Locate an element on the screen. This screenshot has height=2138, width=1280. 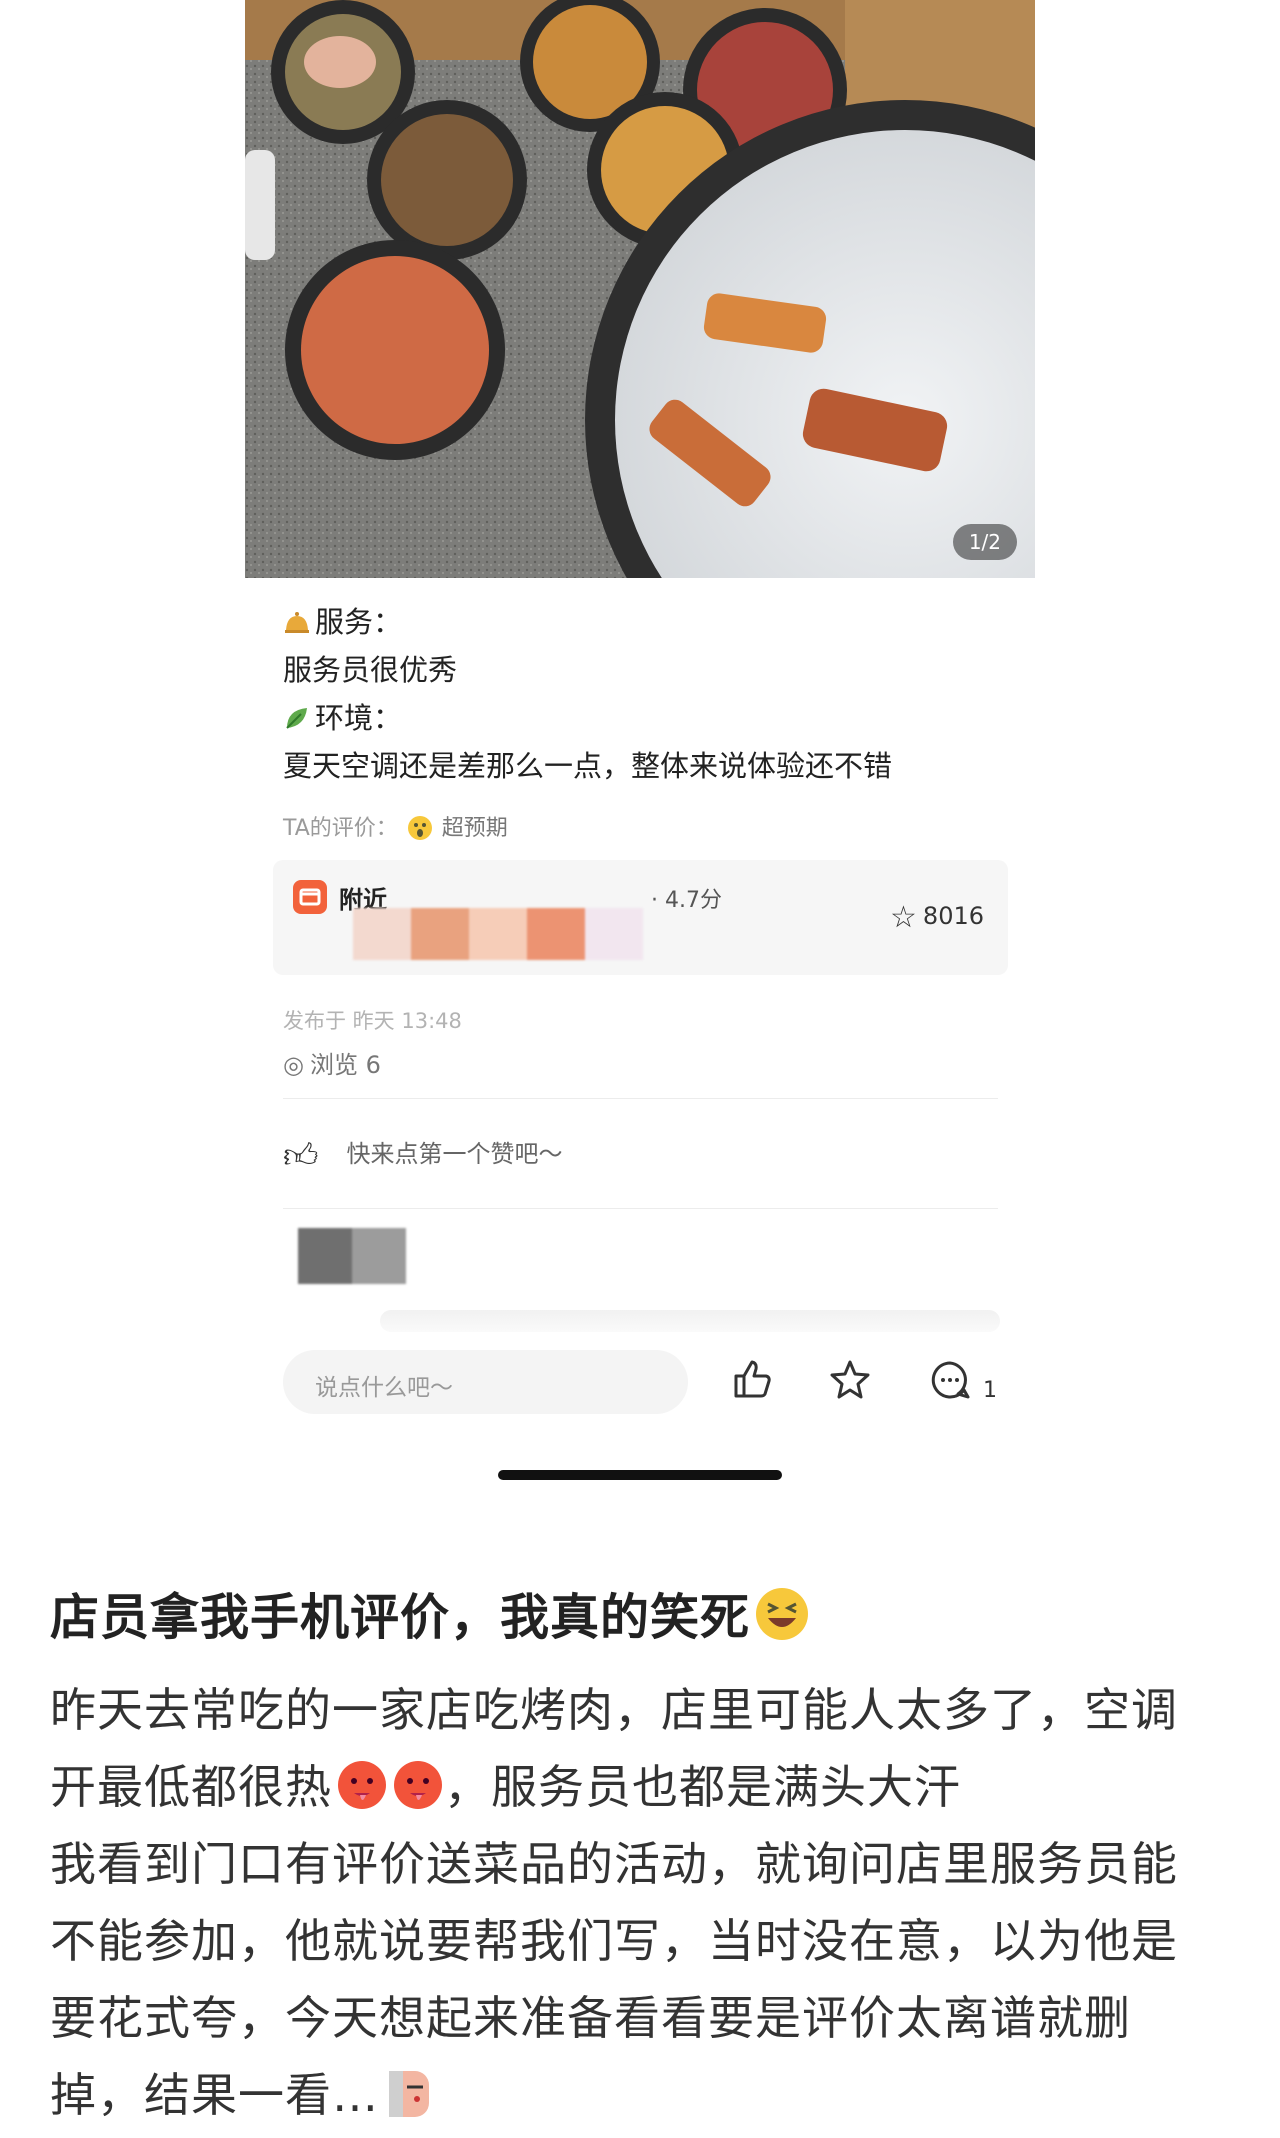
environment-heading: 环境： is located at coordinates (643, 718).